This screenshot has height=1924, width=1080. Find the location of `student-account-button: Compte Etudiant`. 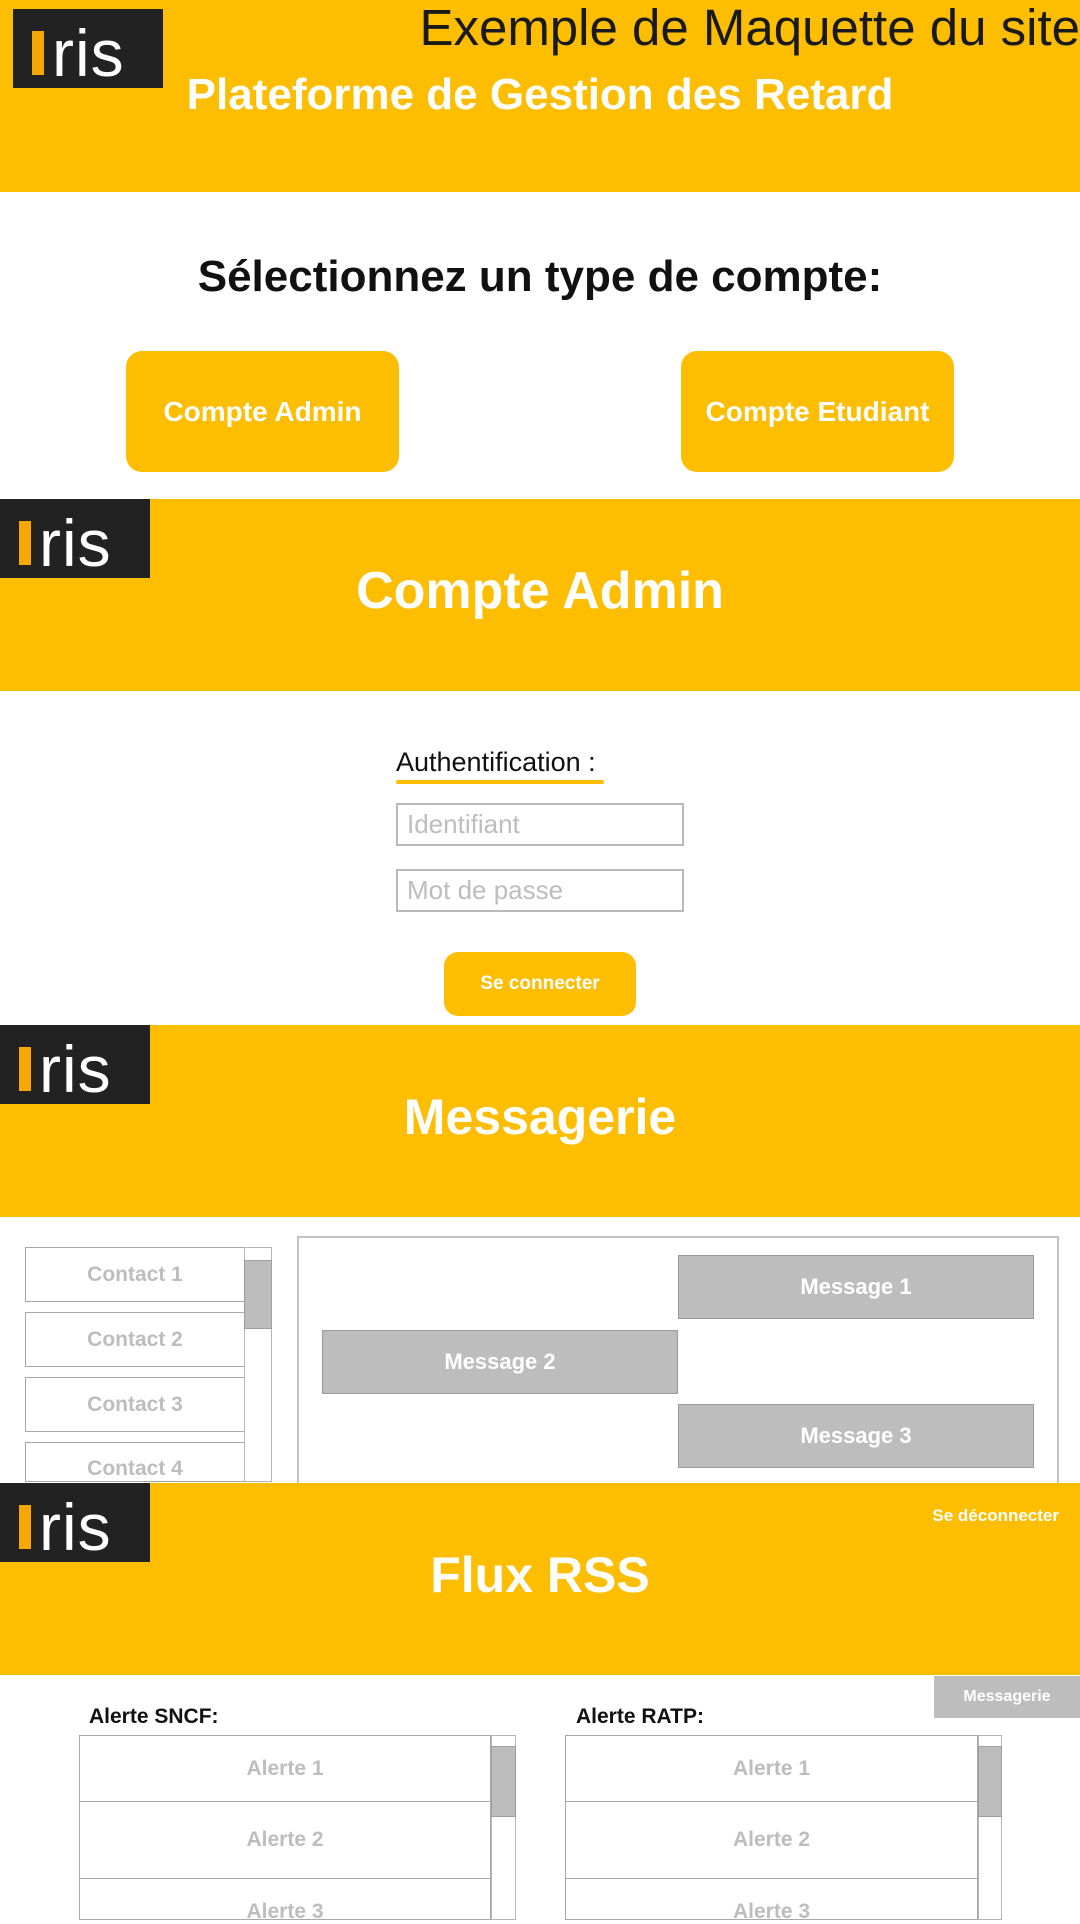

student-account-button: Compte Etudiant is located at coordinates (817, 411).